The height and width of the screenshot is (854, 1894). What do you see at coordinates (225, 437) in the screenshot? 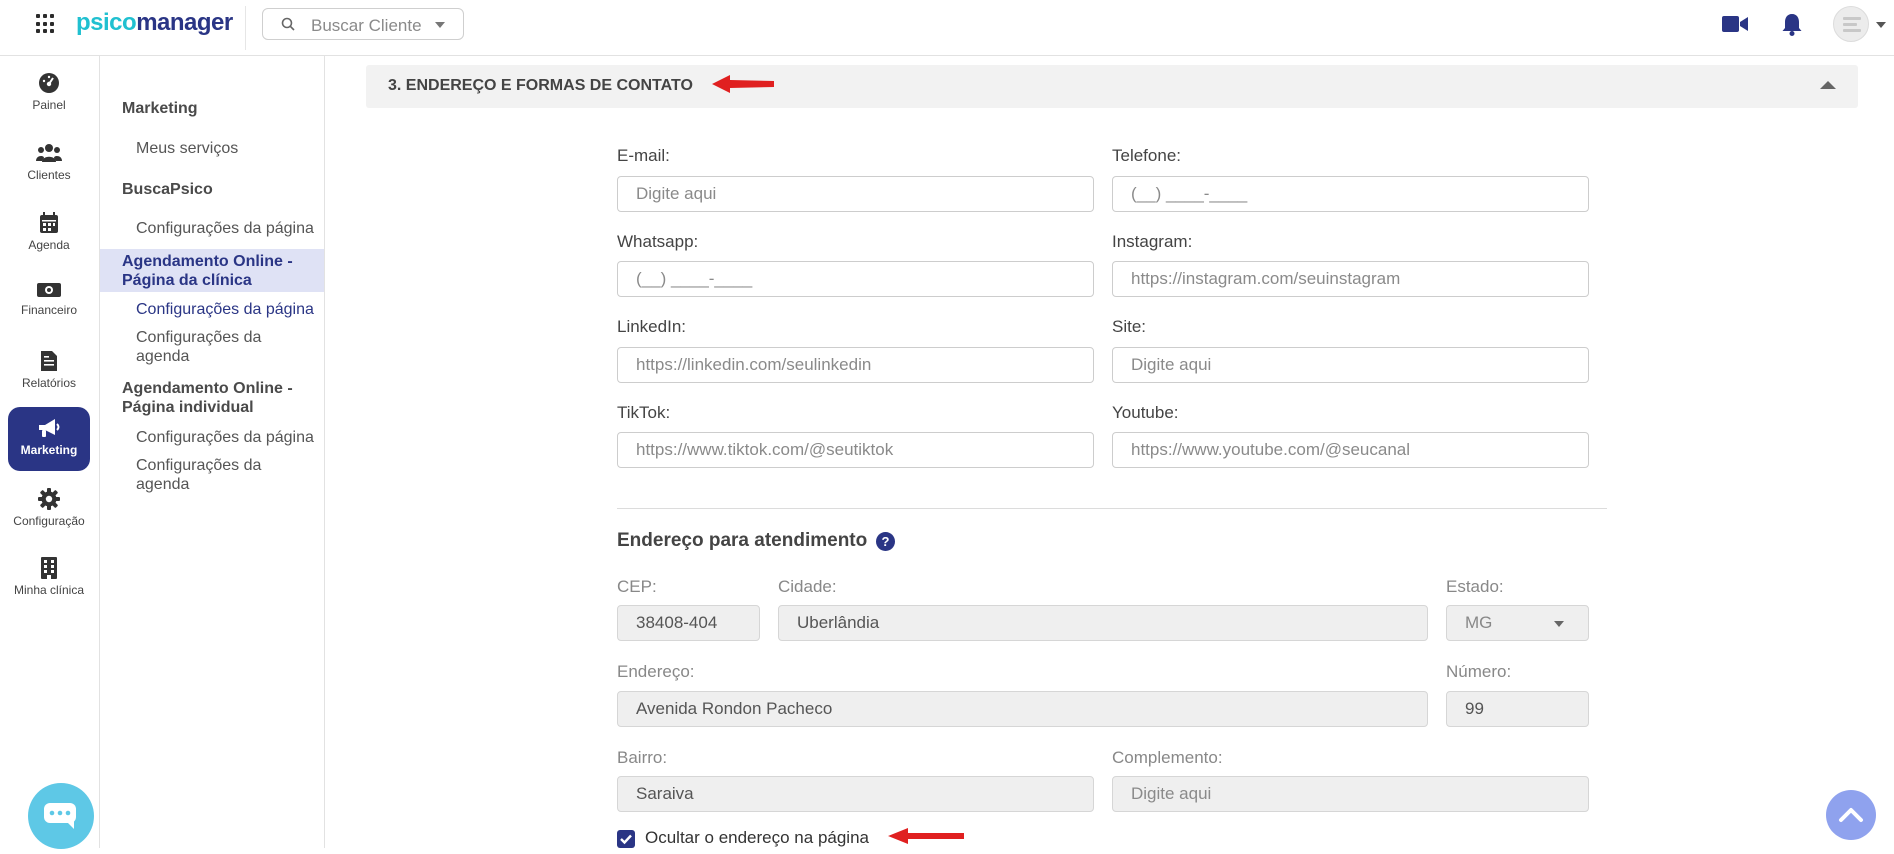
I see `subnav-item-individual-config-pagina: Configurações da página` at bounding box center [225, 437].